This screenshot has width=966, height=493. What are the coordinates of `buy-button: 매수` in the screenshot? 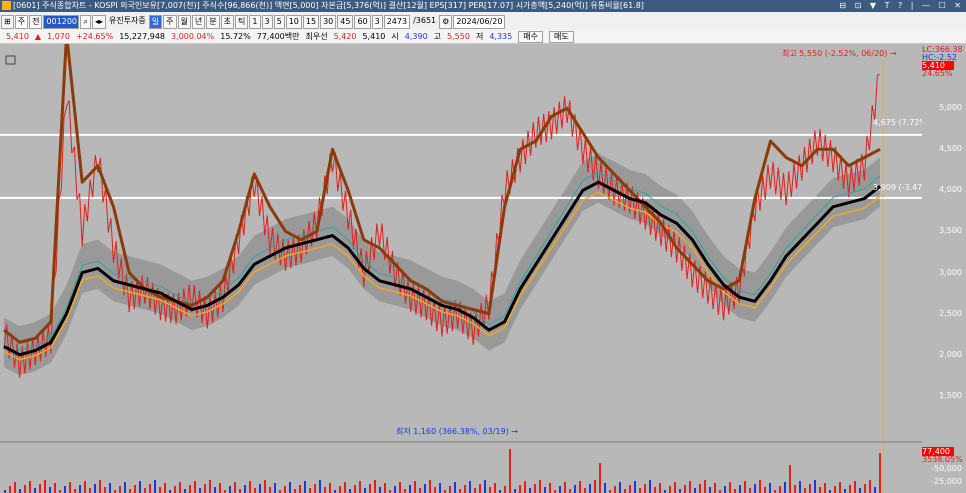 It's located at (530, 37).